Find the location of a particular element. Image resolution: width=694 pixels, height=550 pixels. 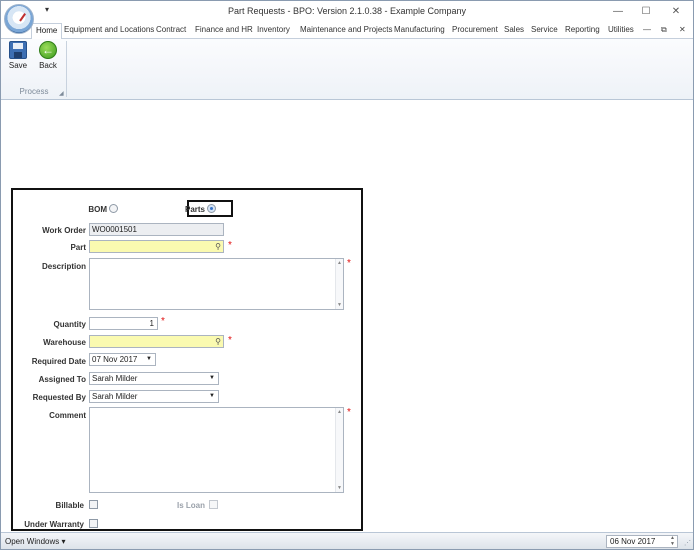

required-date-picker: 07 Nov 2017 ▼ is located at coordinates (122, 359).